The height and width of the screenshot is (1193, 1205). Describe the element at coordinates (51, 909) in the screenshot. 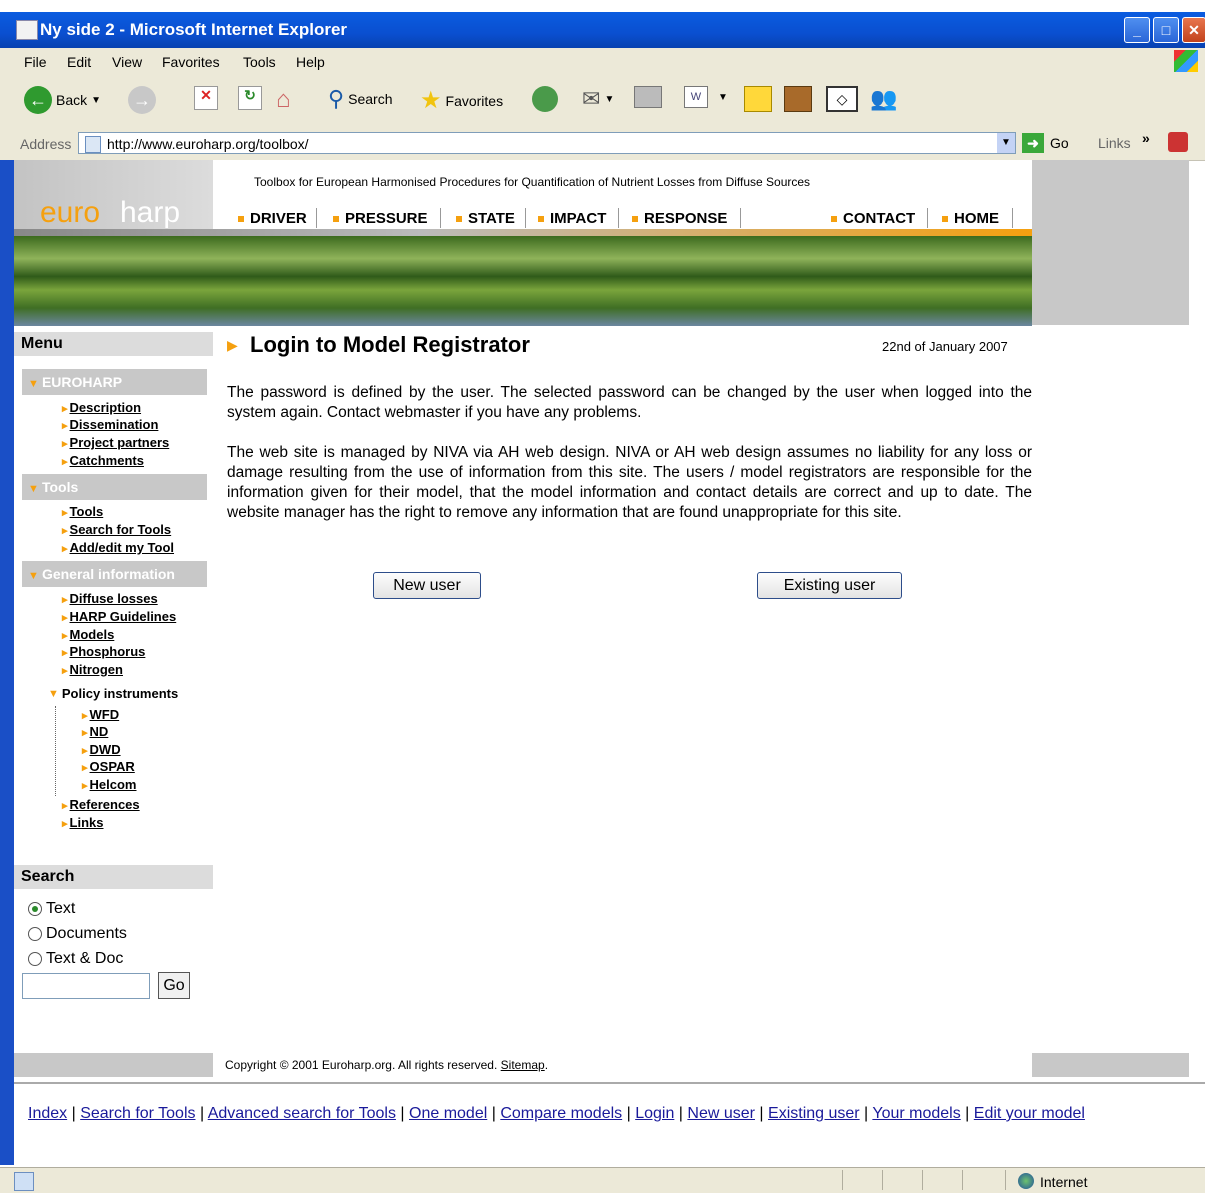

I see `radio-text: Text` at that location.